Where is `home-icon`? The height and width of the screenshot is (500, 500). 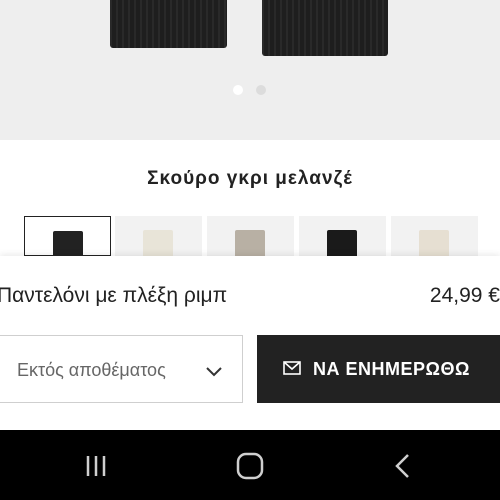
home-icon is located at coordinates (250, 466).